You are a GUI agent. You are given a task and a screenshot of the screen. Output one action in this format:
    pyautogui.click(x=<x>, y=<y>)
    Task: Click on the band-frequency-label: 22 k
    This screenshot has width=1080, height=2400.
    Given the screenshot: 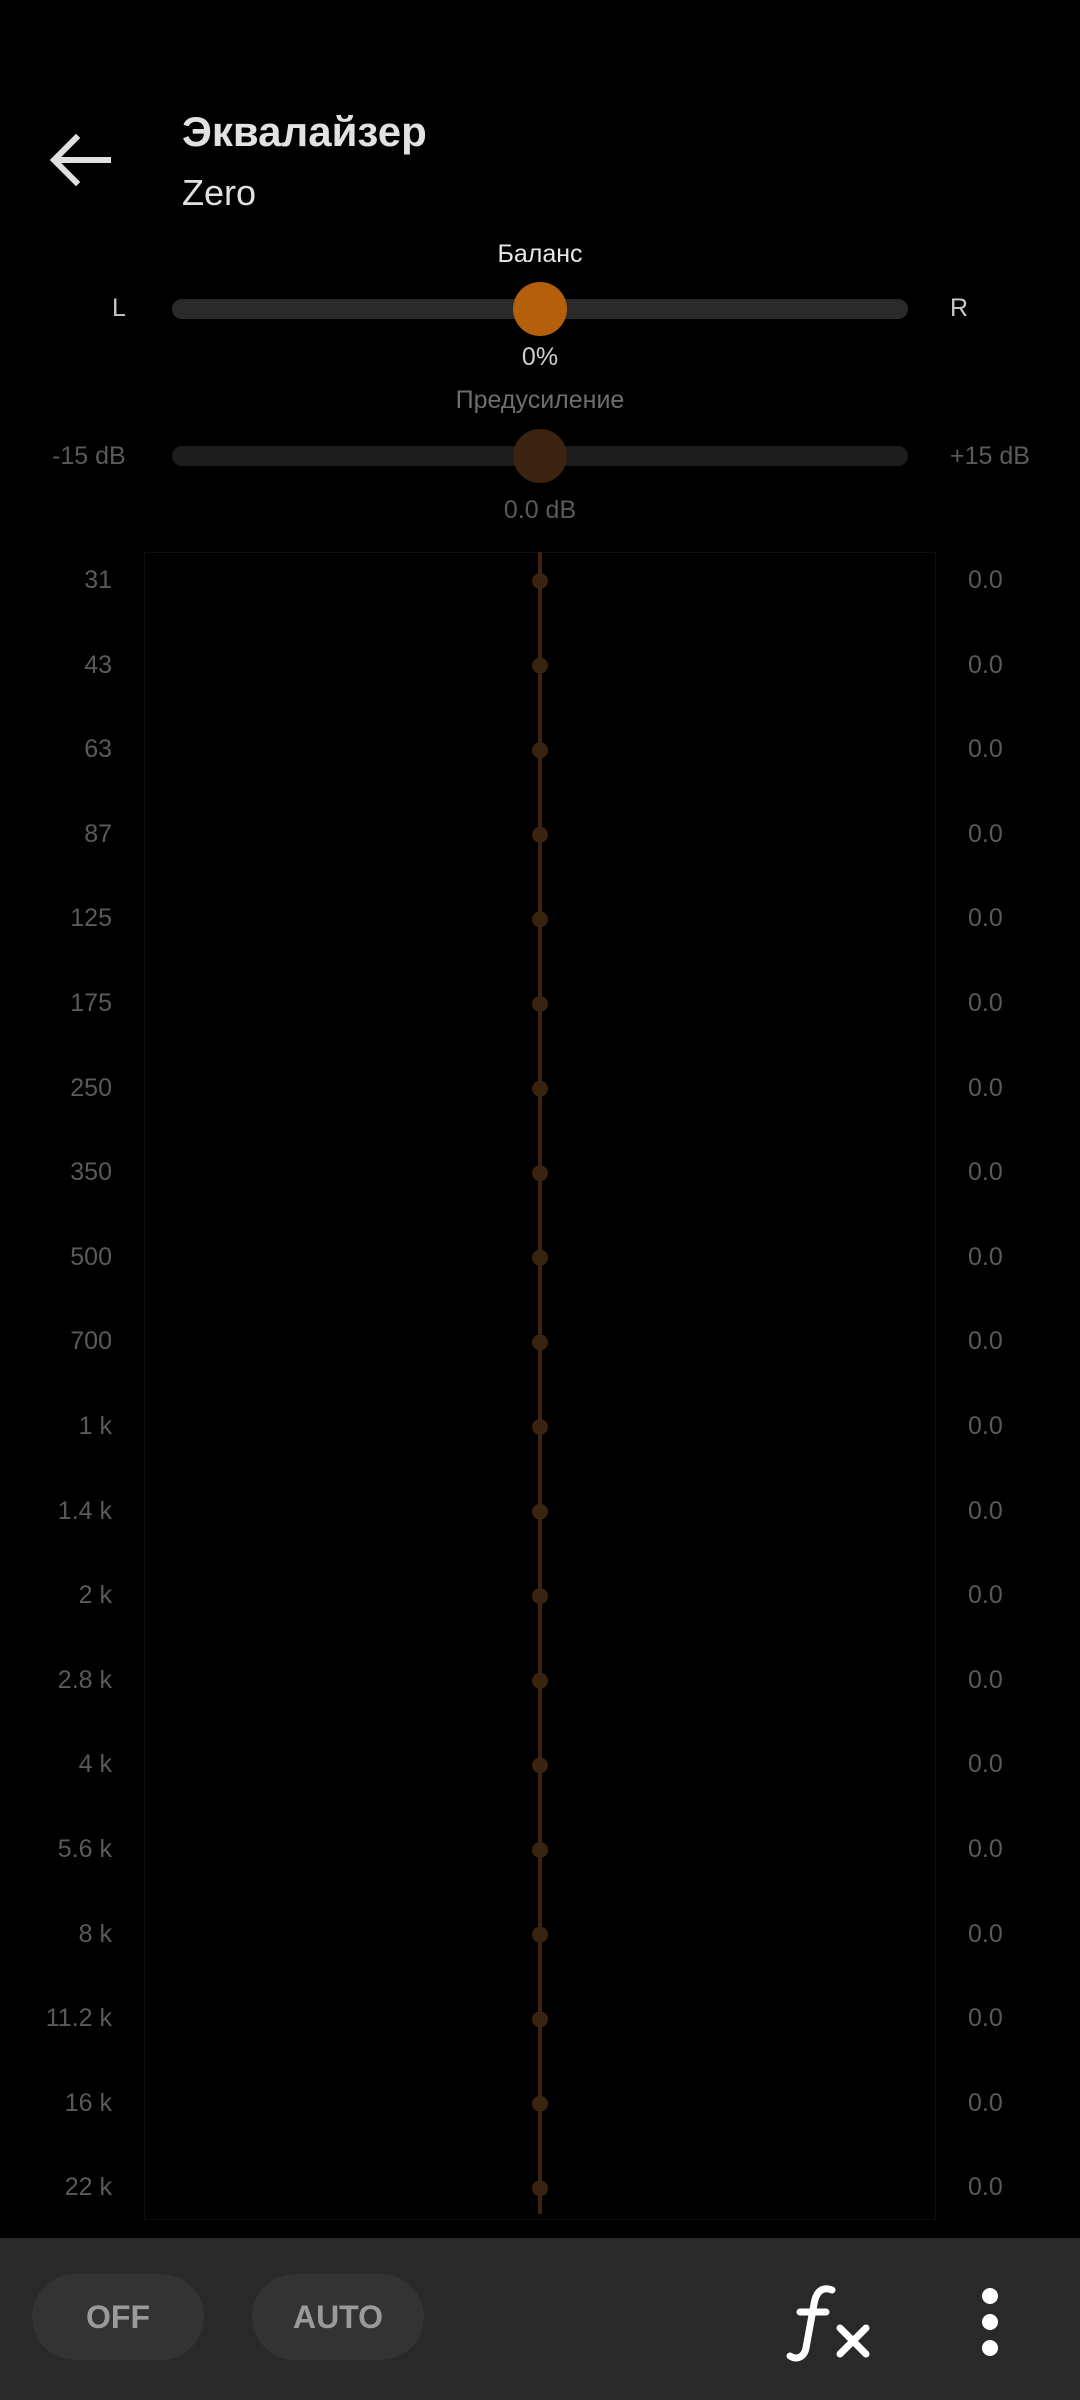 What is the action you would take?
    pyautogui.click(x=88, y=2187)
    